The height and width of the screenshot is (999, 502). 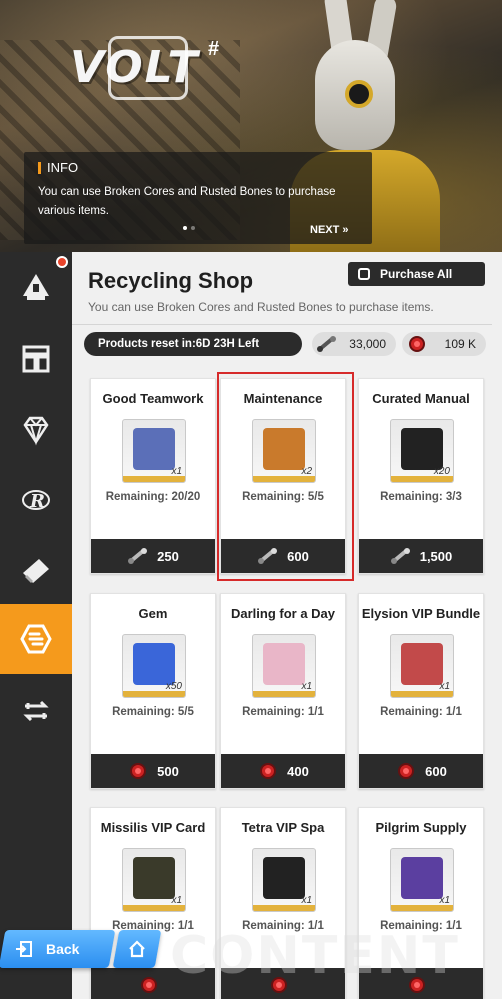 I want to click on sidebar-item-gems, so click(x=36, y=430).